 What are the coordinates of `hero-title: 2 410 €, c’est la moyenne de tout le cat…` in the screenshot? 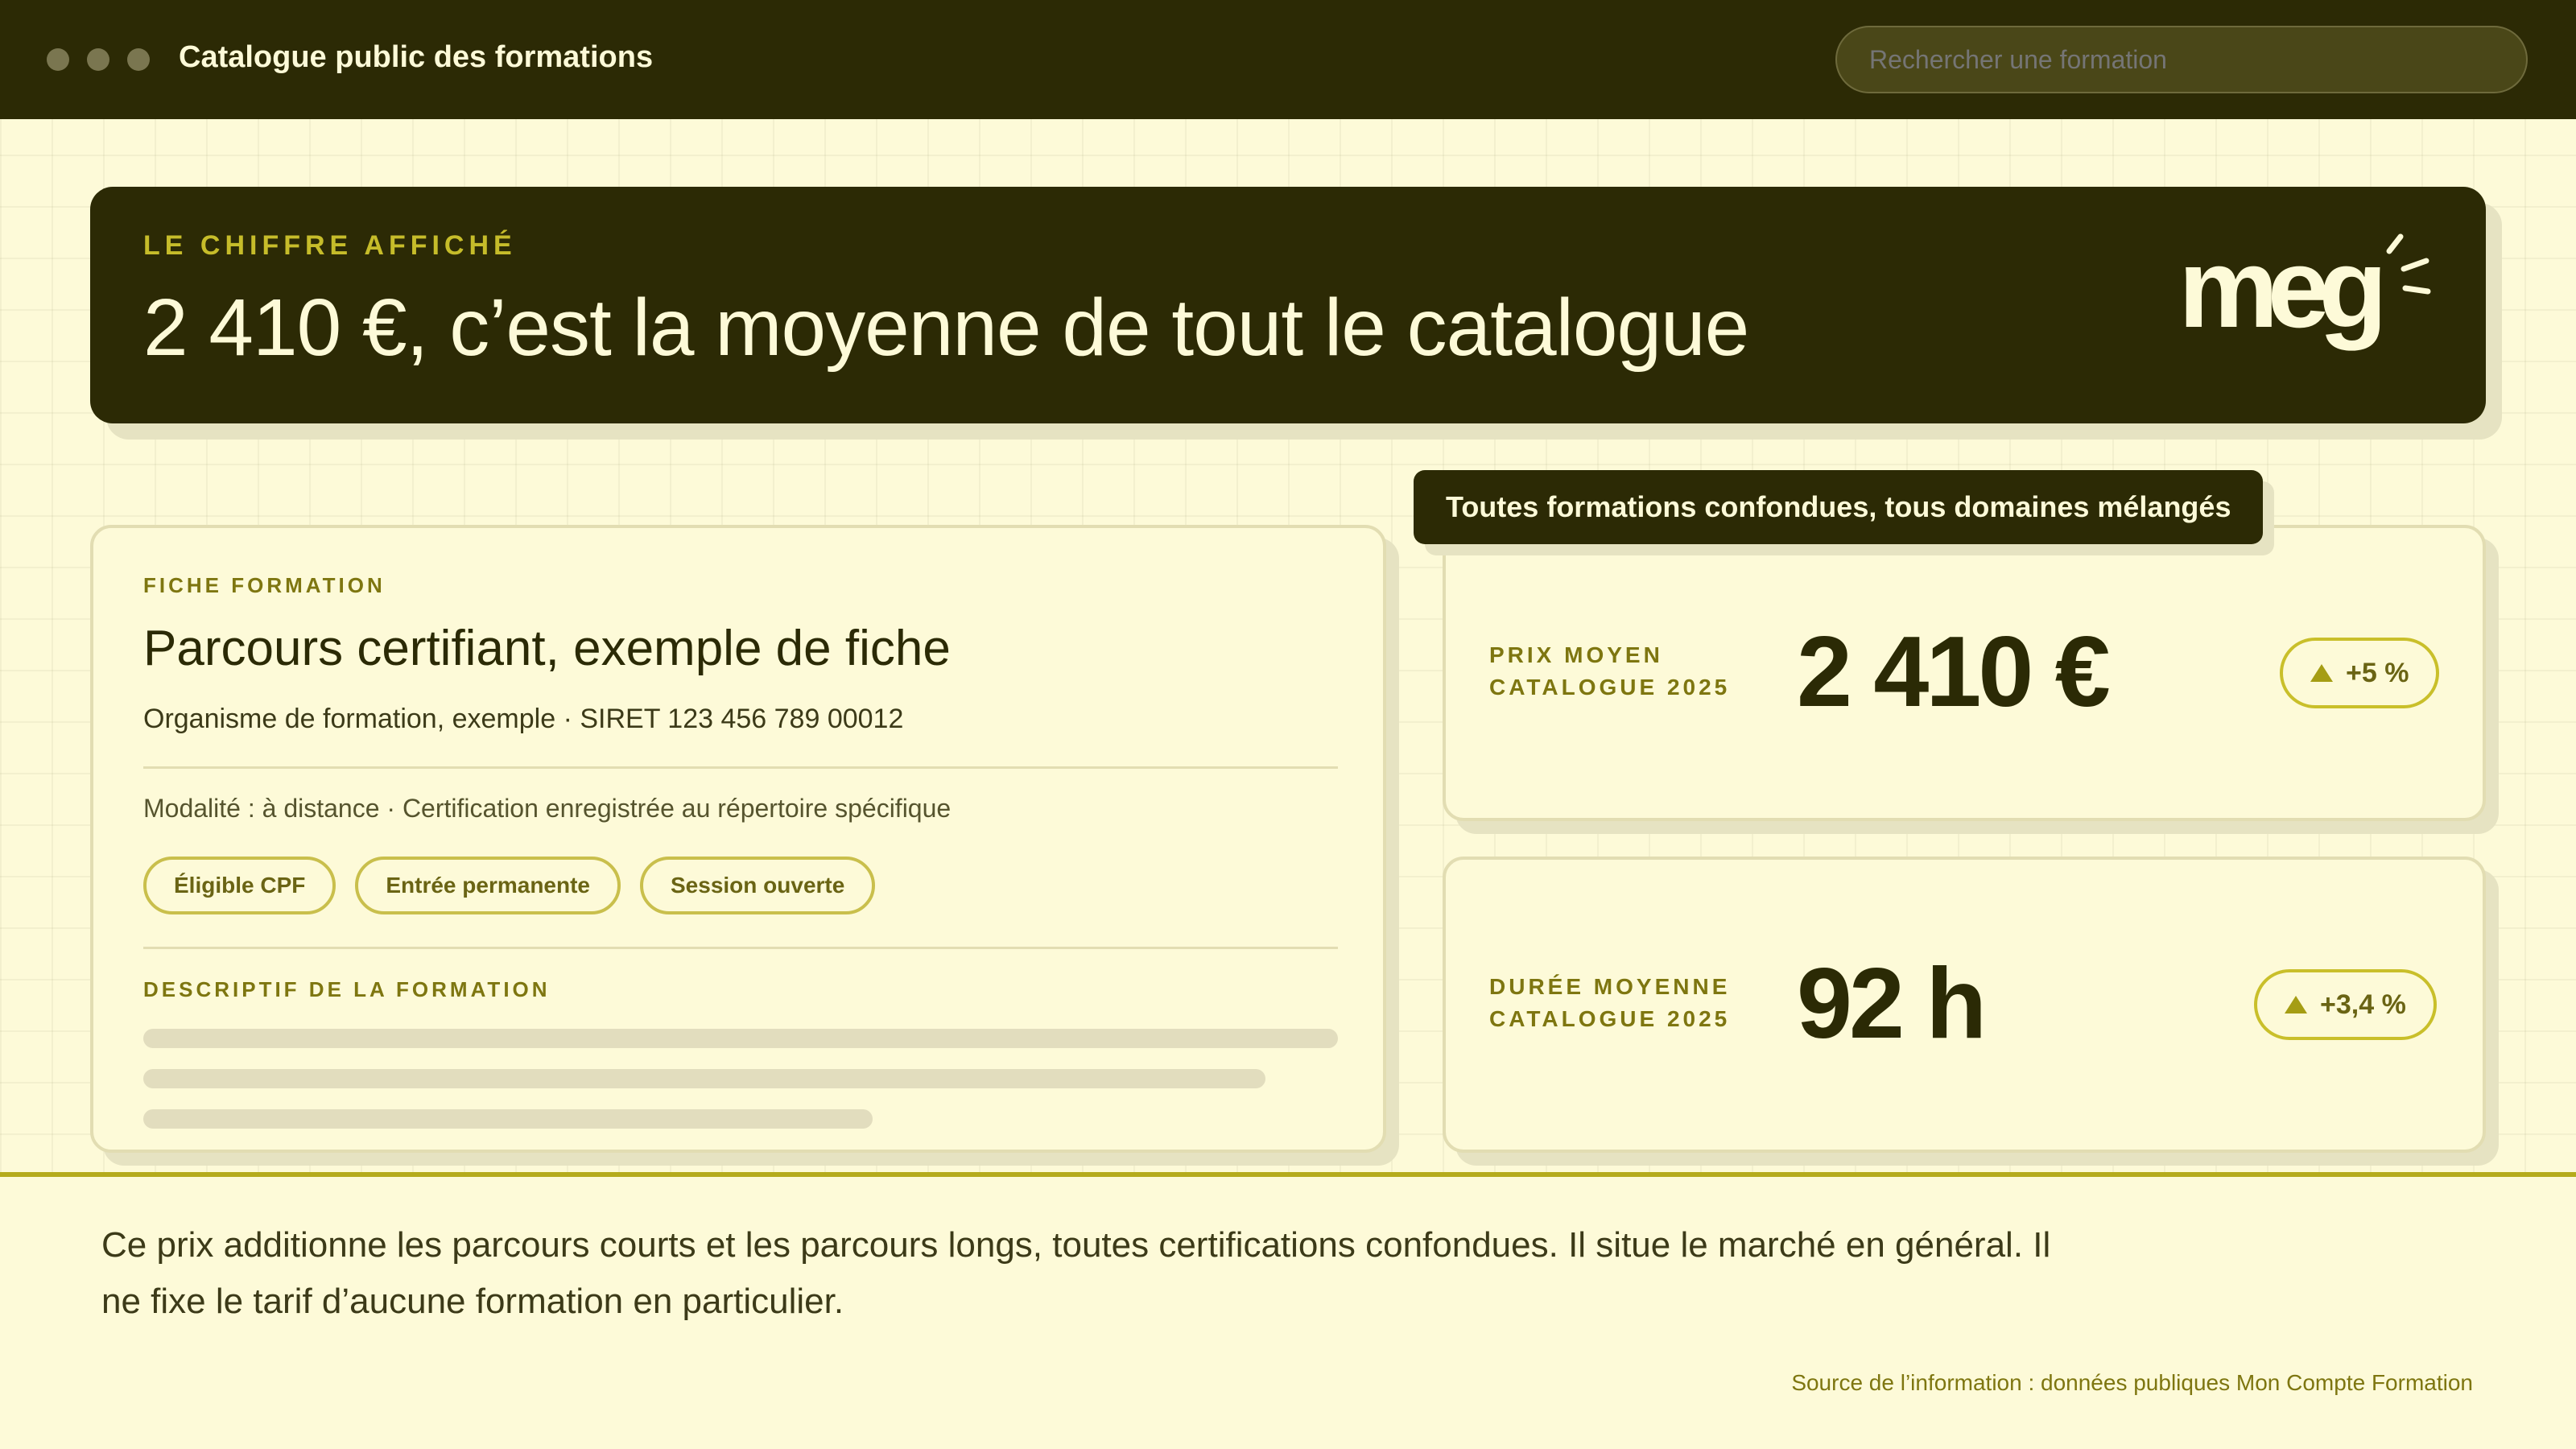 It's located at (946, 328).